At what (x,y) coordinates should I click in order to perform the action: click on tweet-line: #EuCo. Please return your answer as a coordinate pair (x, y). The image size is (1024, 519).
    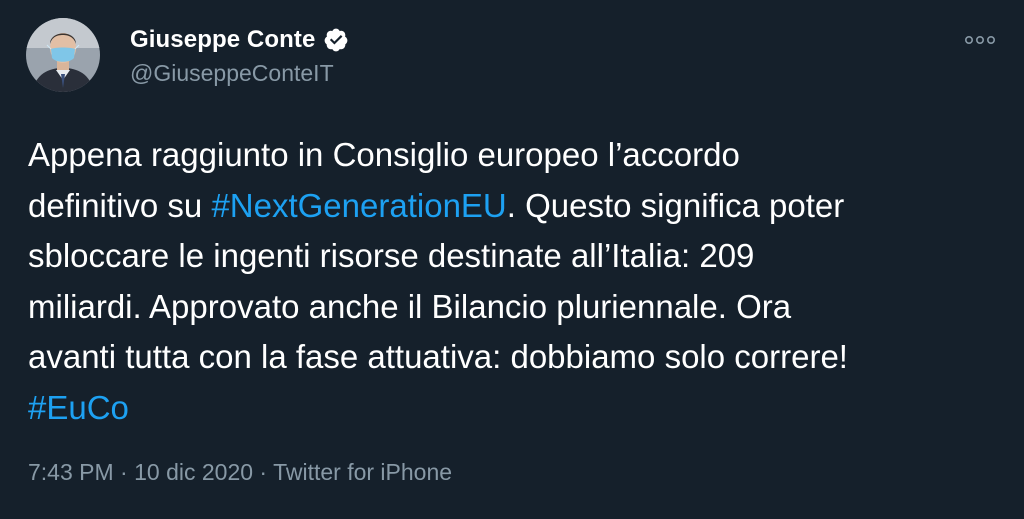
    Looking at the image, I should click on (515, 408).